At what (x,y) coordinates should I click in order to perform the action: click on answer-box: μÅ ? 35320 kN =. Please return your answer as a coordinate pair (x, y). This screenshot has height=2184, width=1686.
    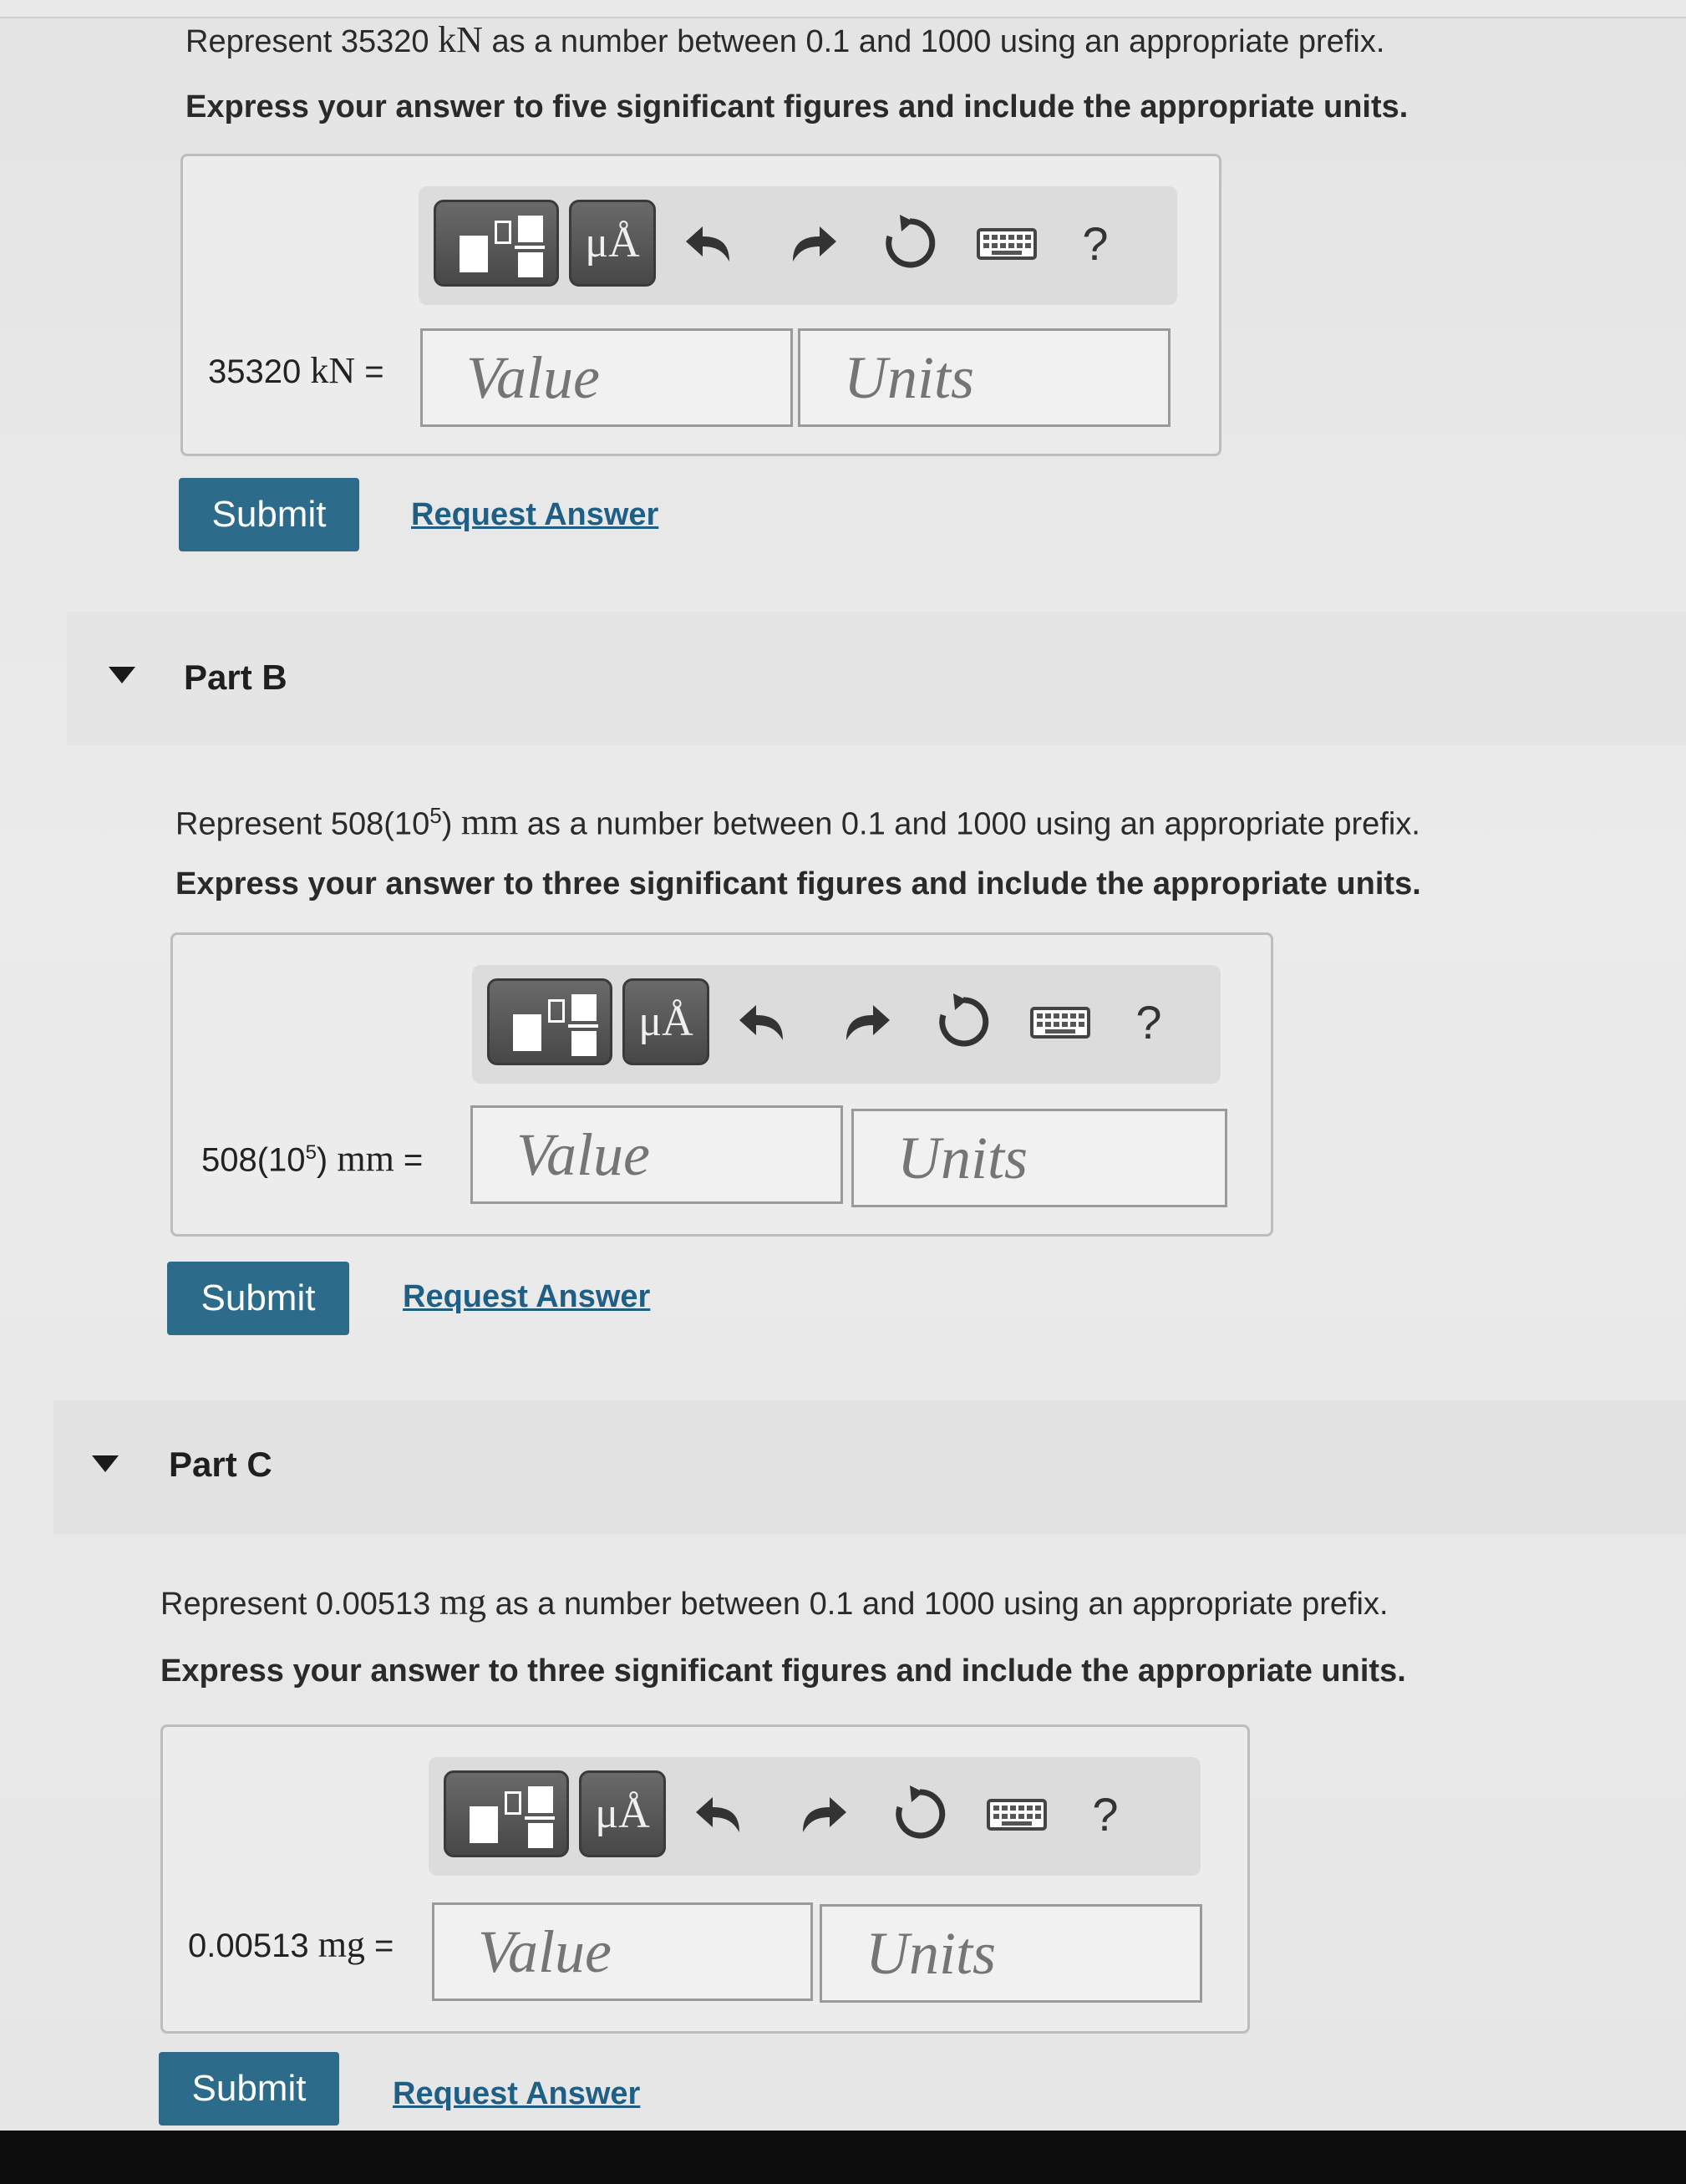
    Looking at the image, I should click on (700, 305).